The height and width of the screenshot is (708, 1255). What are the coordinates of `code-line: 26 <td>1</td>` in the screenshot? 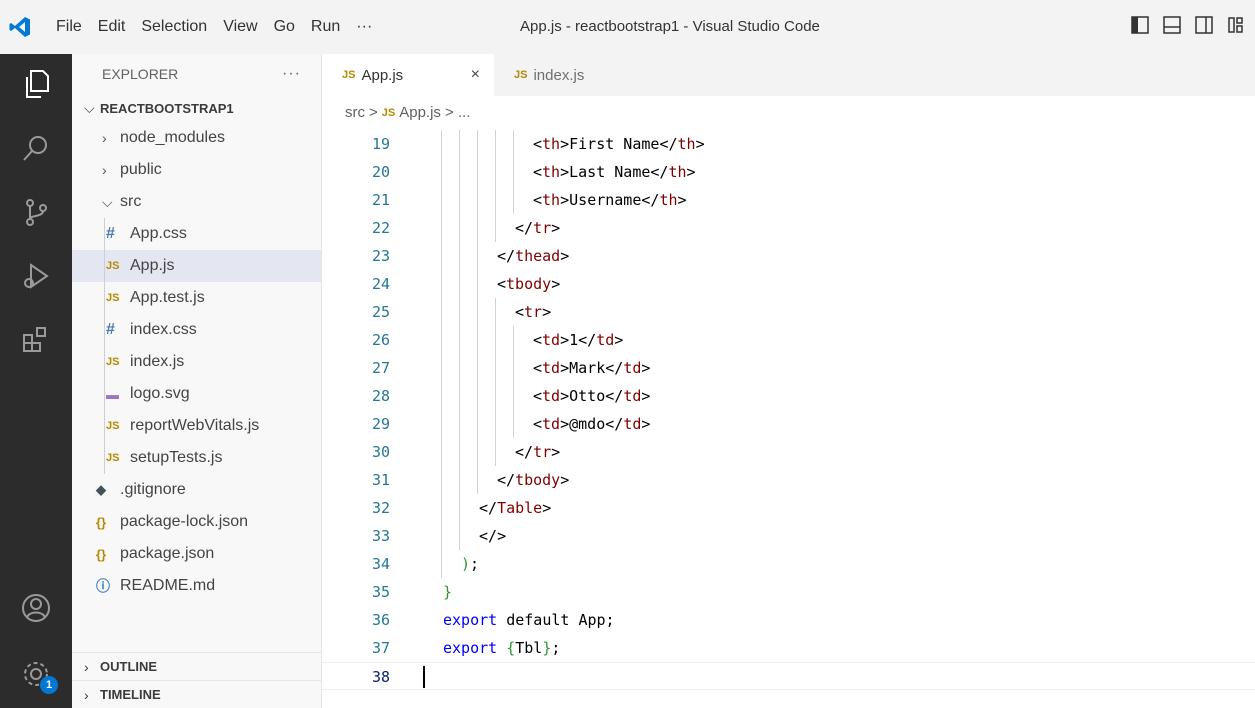 It's located at (788, 340).